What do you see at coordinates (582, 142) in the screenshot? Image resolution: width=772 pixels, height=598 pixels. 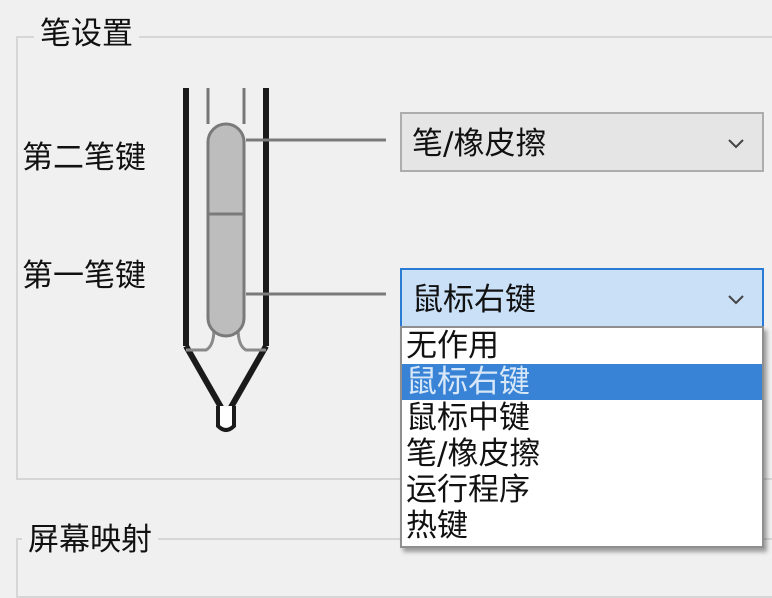 I see `second-pen-button-select: 笔/橡皮擦` at bounding box center [582, 142].